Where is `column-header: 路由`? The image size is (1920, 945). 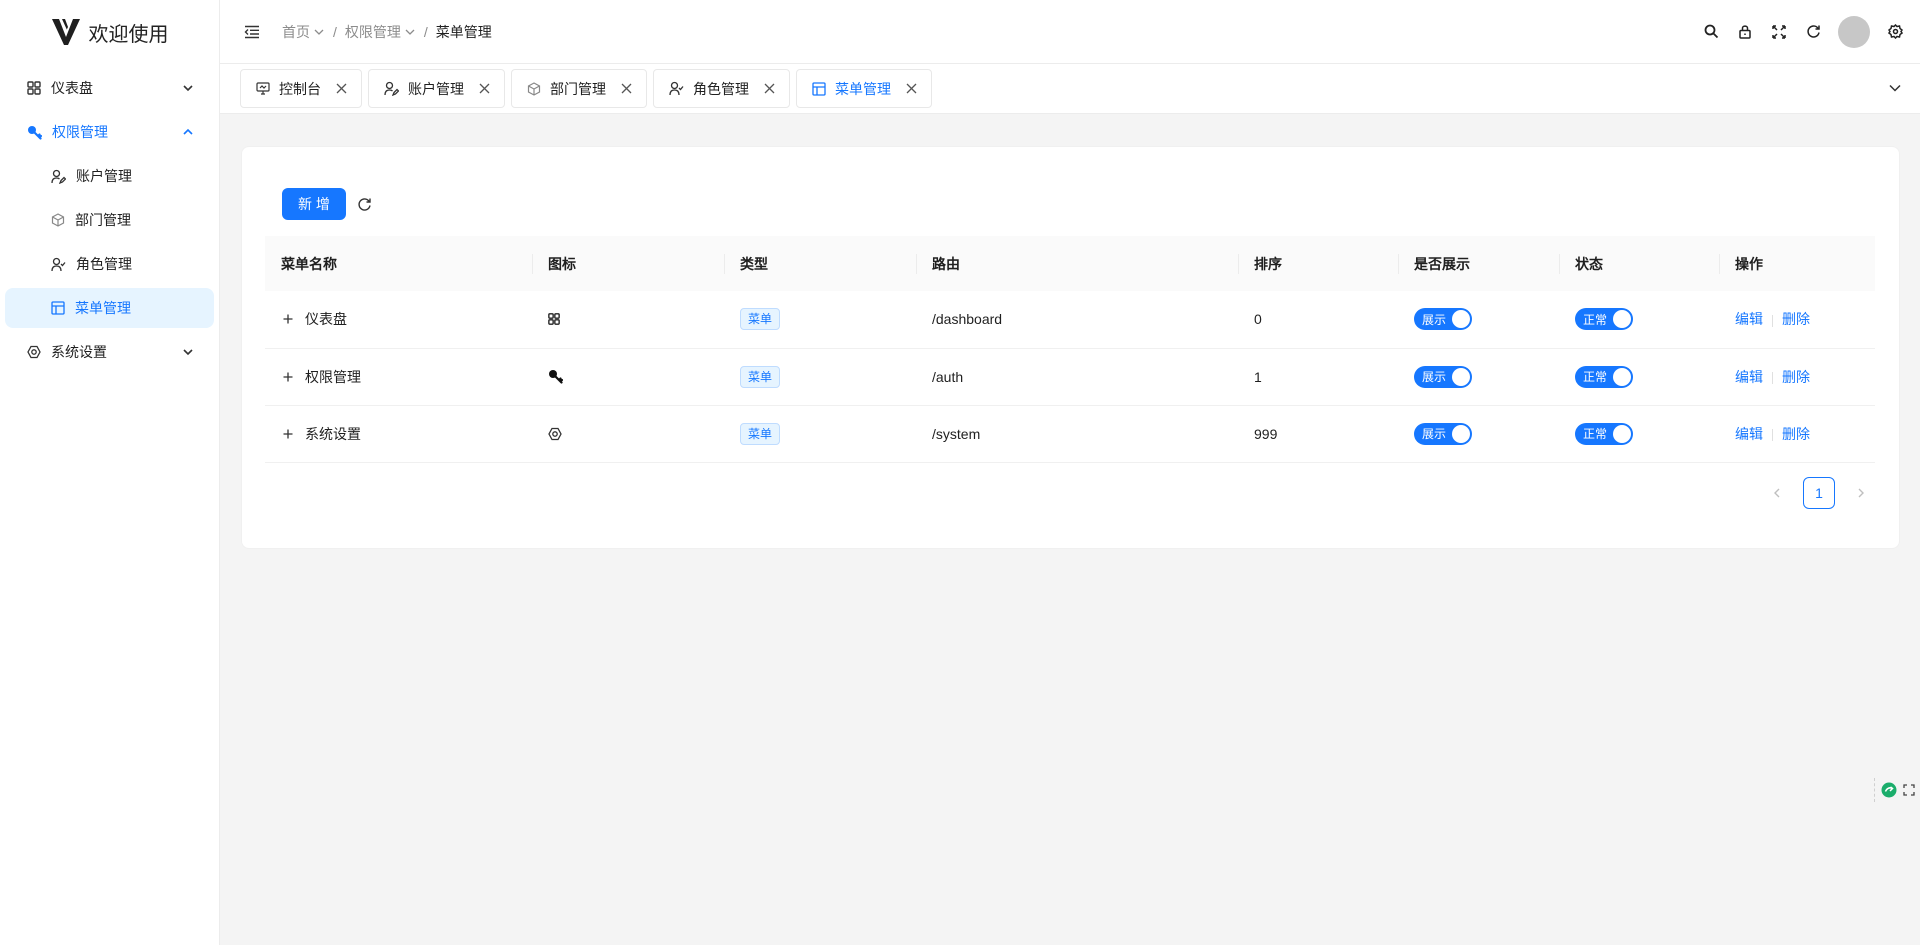
column-header: 路由 is located at coordinates (1077, 263).